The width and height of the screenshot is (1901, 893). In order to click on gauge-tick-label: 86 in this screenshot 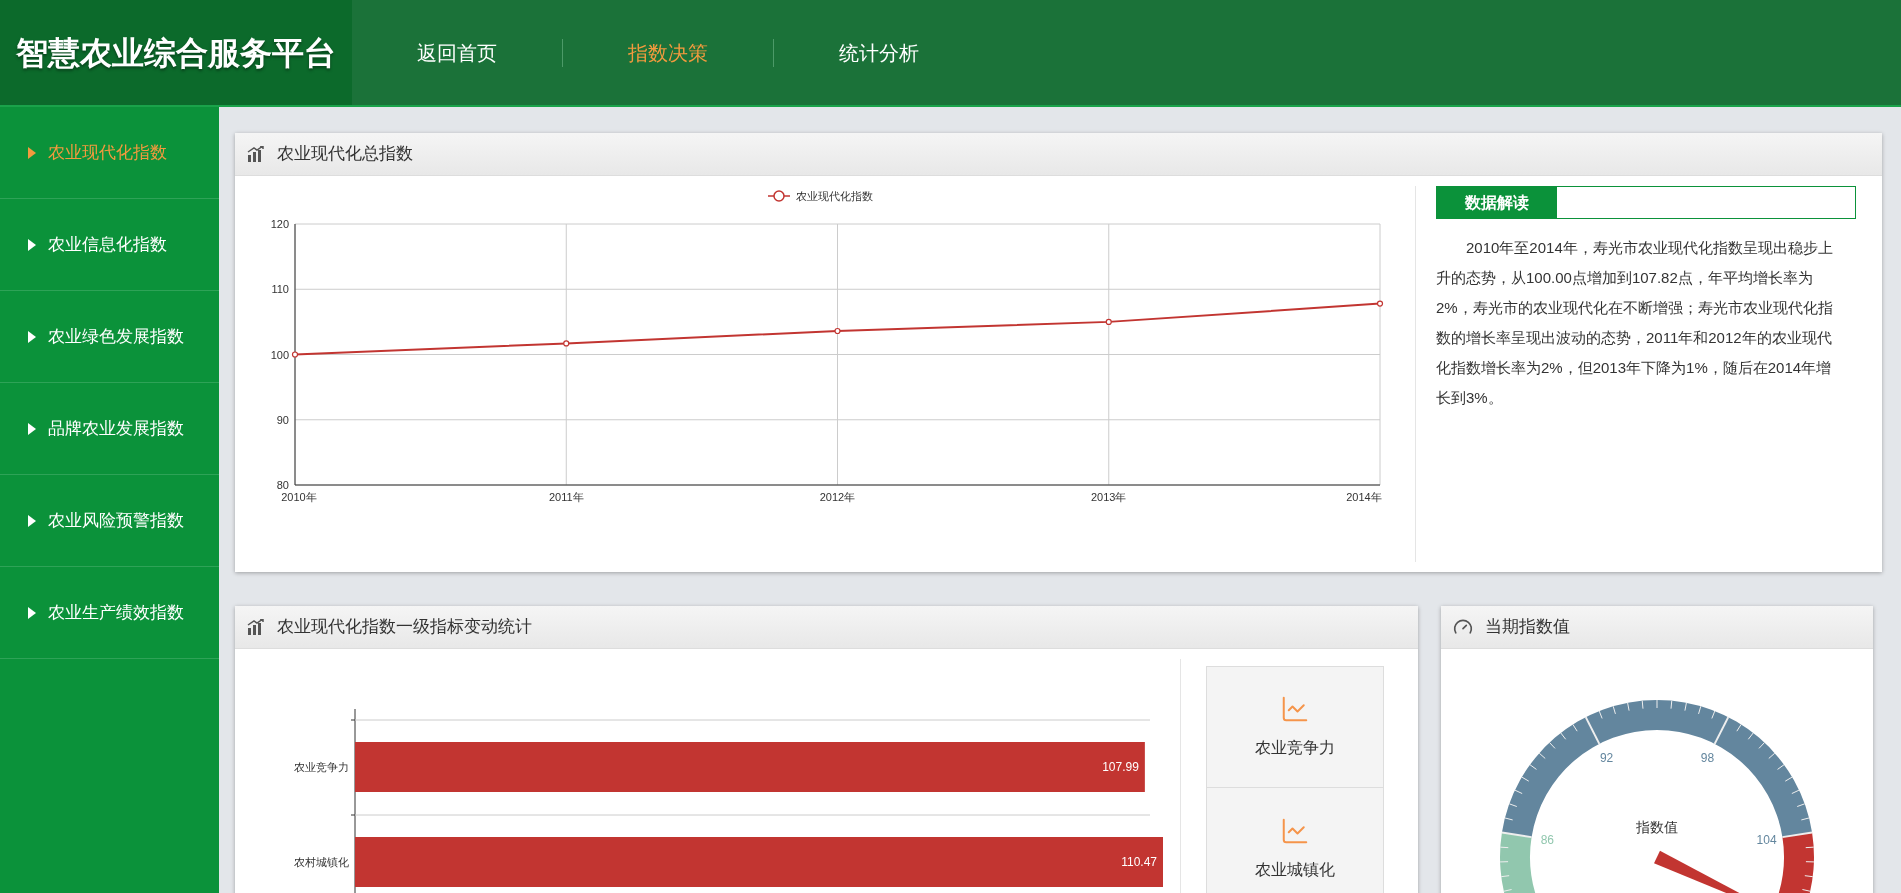, I will do `click(1547, 839)`.